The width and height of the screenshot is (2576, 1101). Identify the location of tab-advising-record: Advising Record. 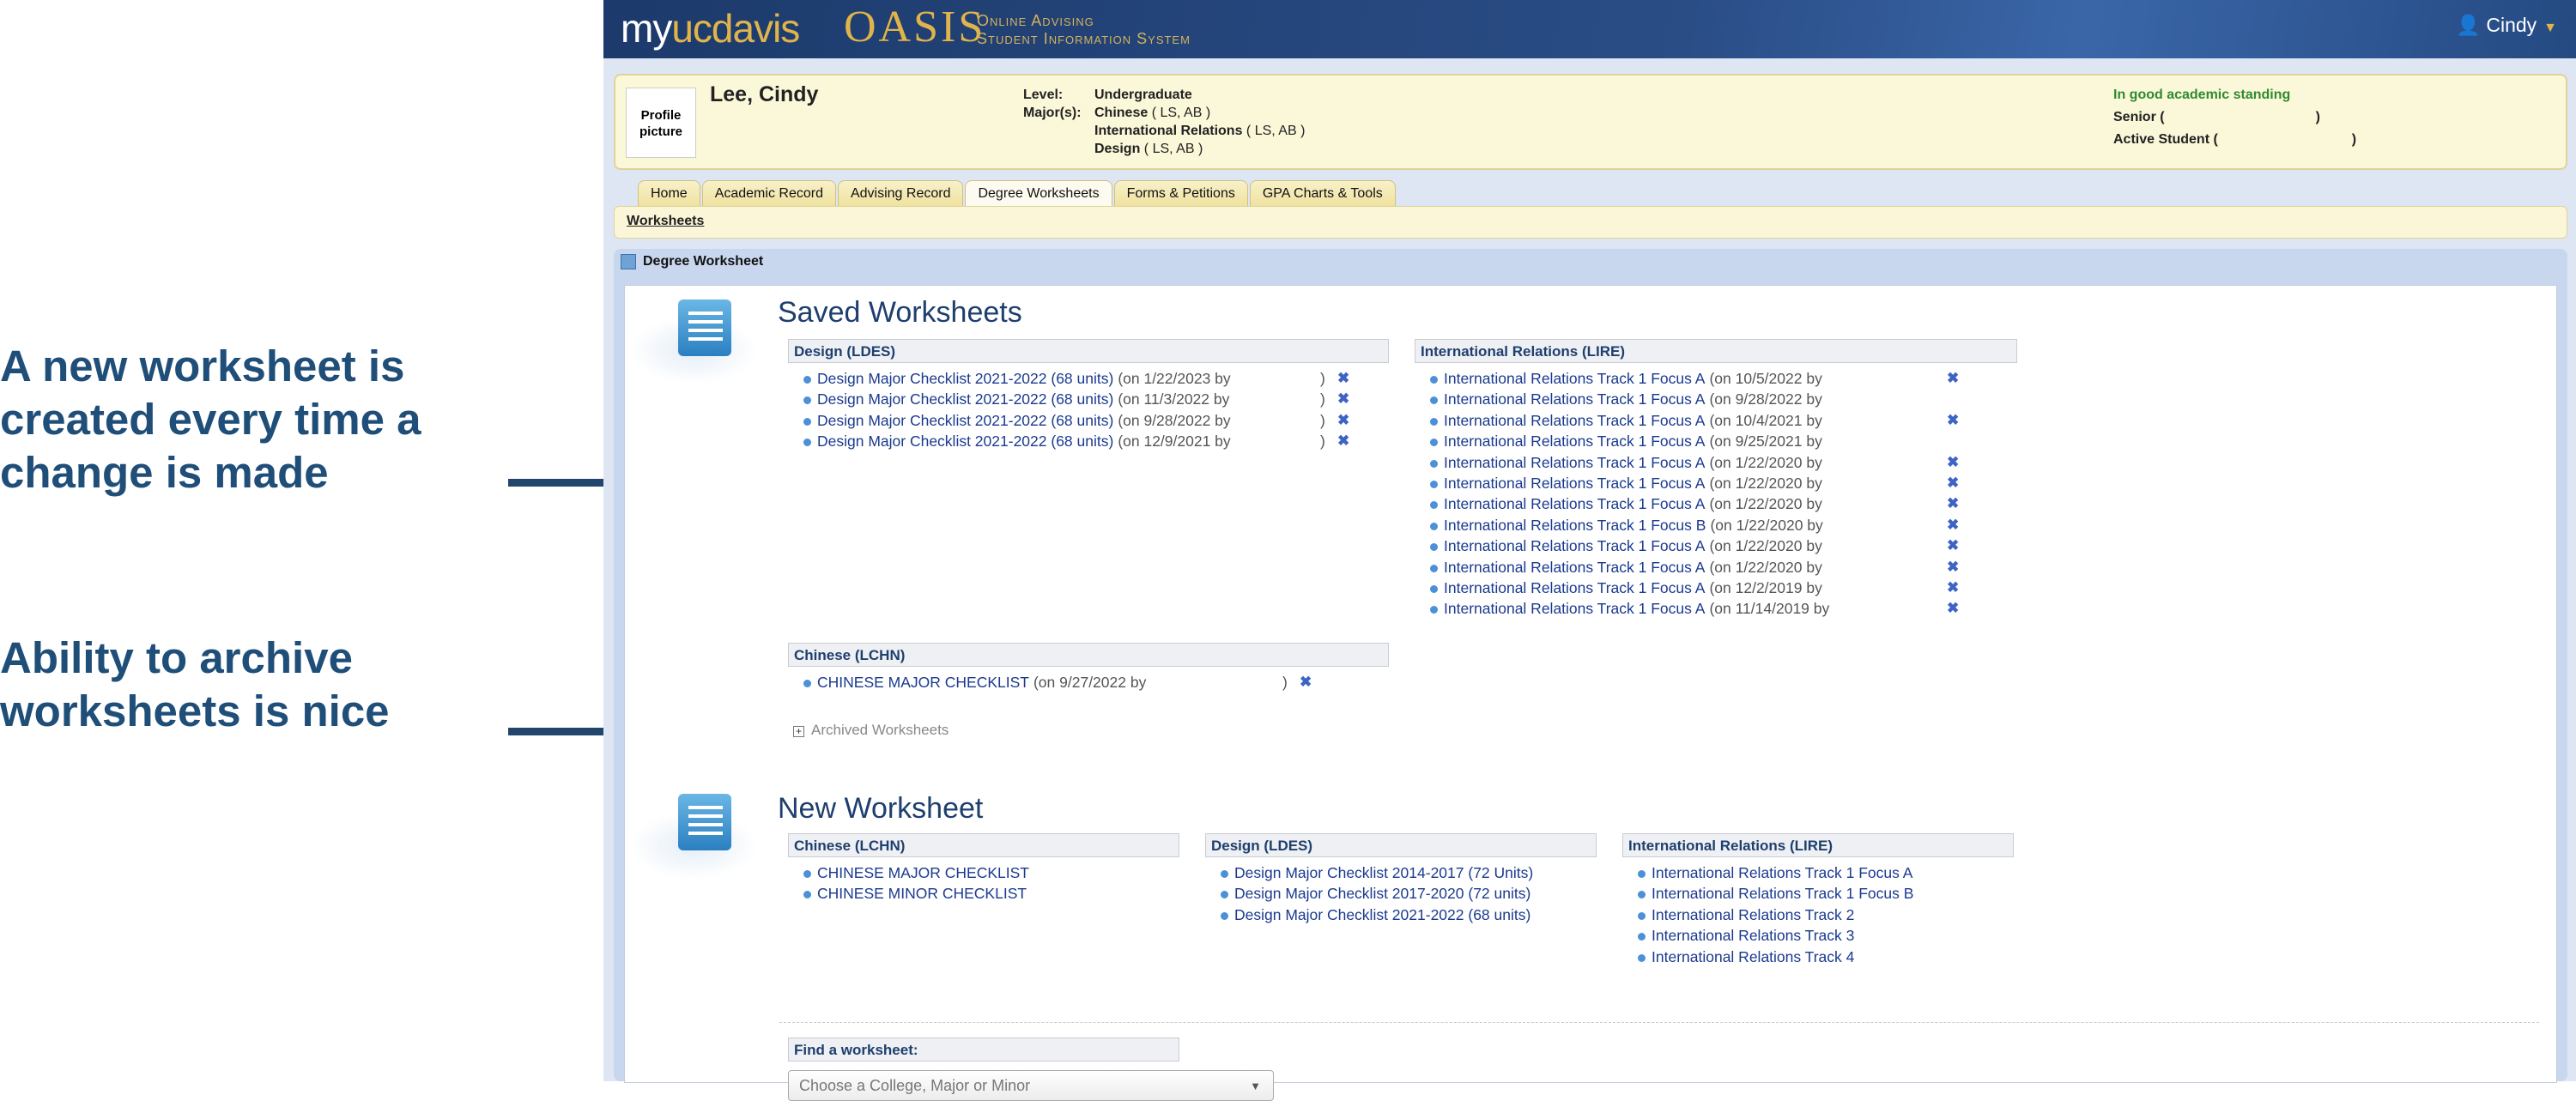
(900, 193).